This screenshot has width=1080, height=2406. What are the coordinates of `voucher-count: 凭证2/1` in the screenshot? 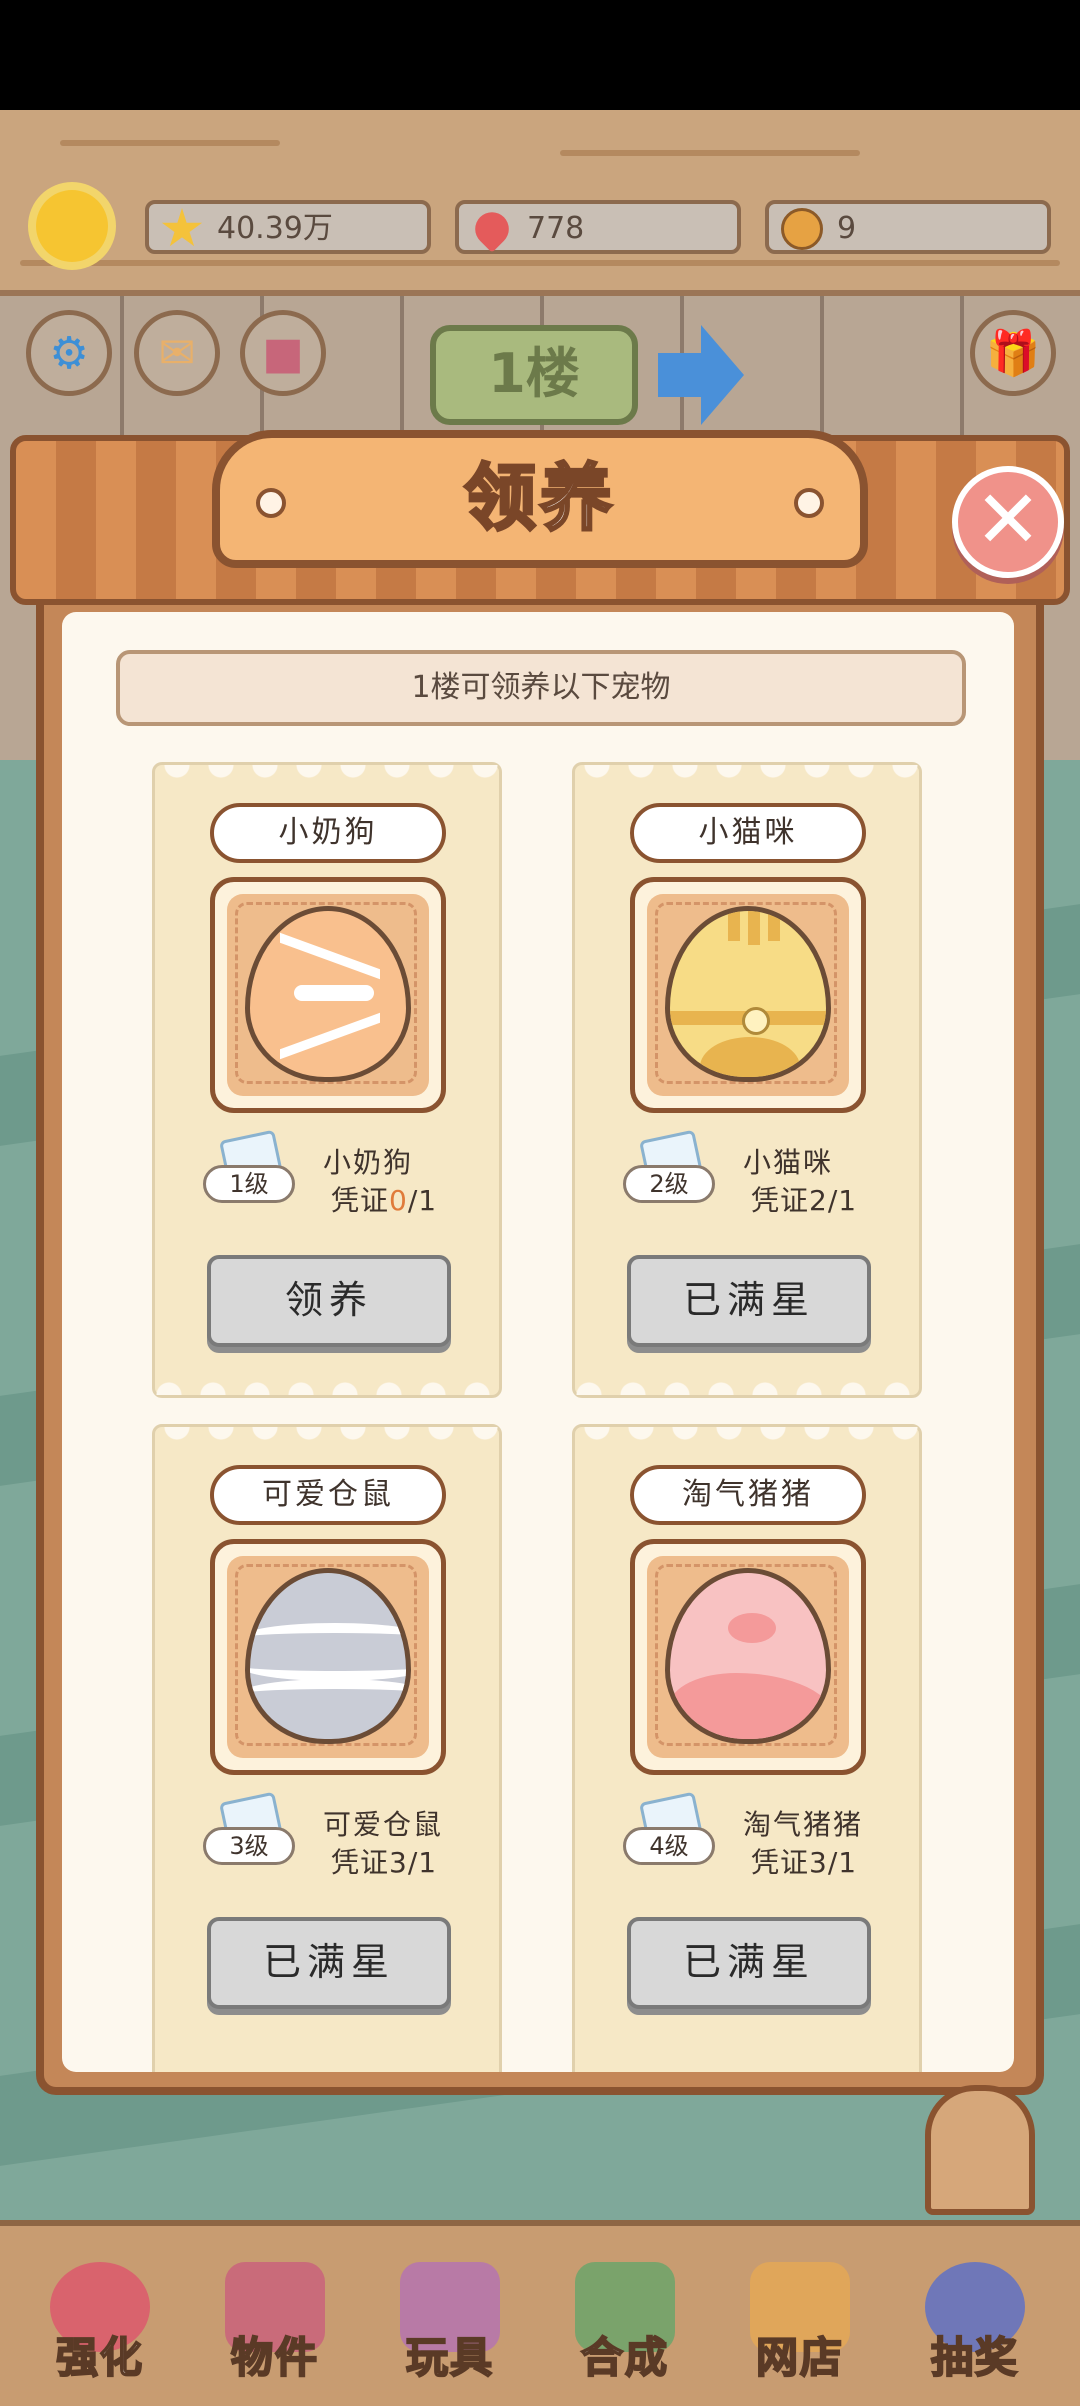 It's located at (804, 1199).